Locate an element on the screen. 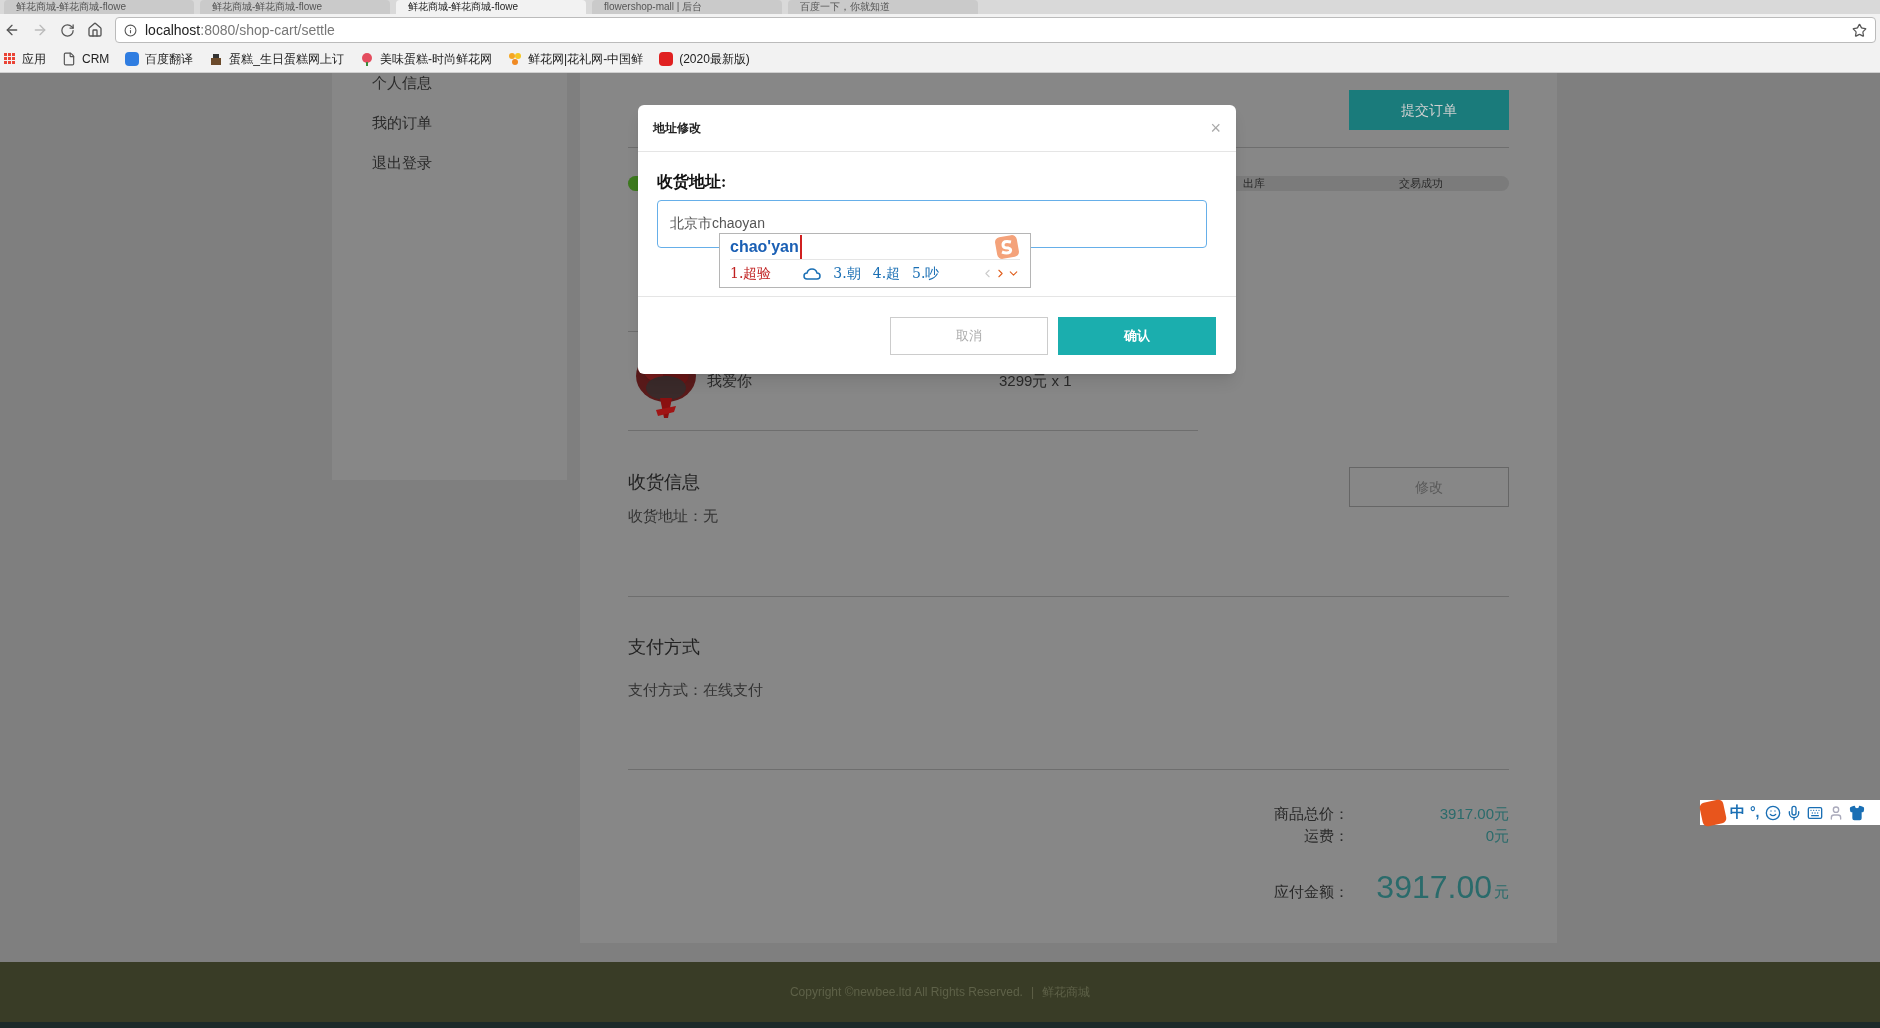  product-name: 我爱你 is located at coordinates (730, 380).